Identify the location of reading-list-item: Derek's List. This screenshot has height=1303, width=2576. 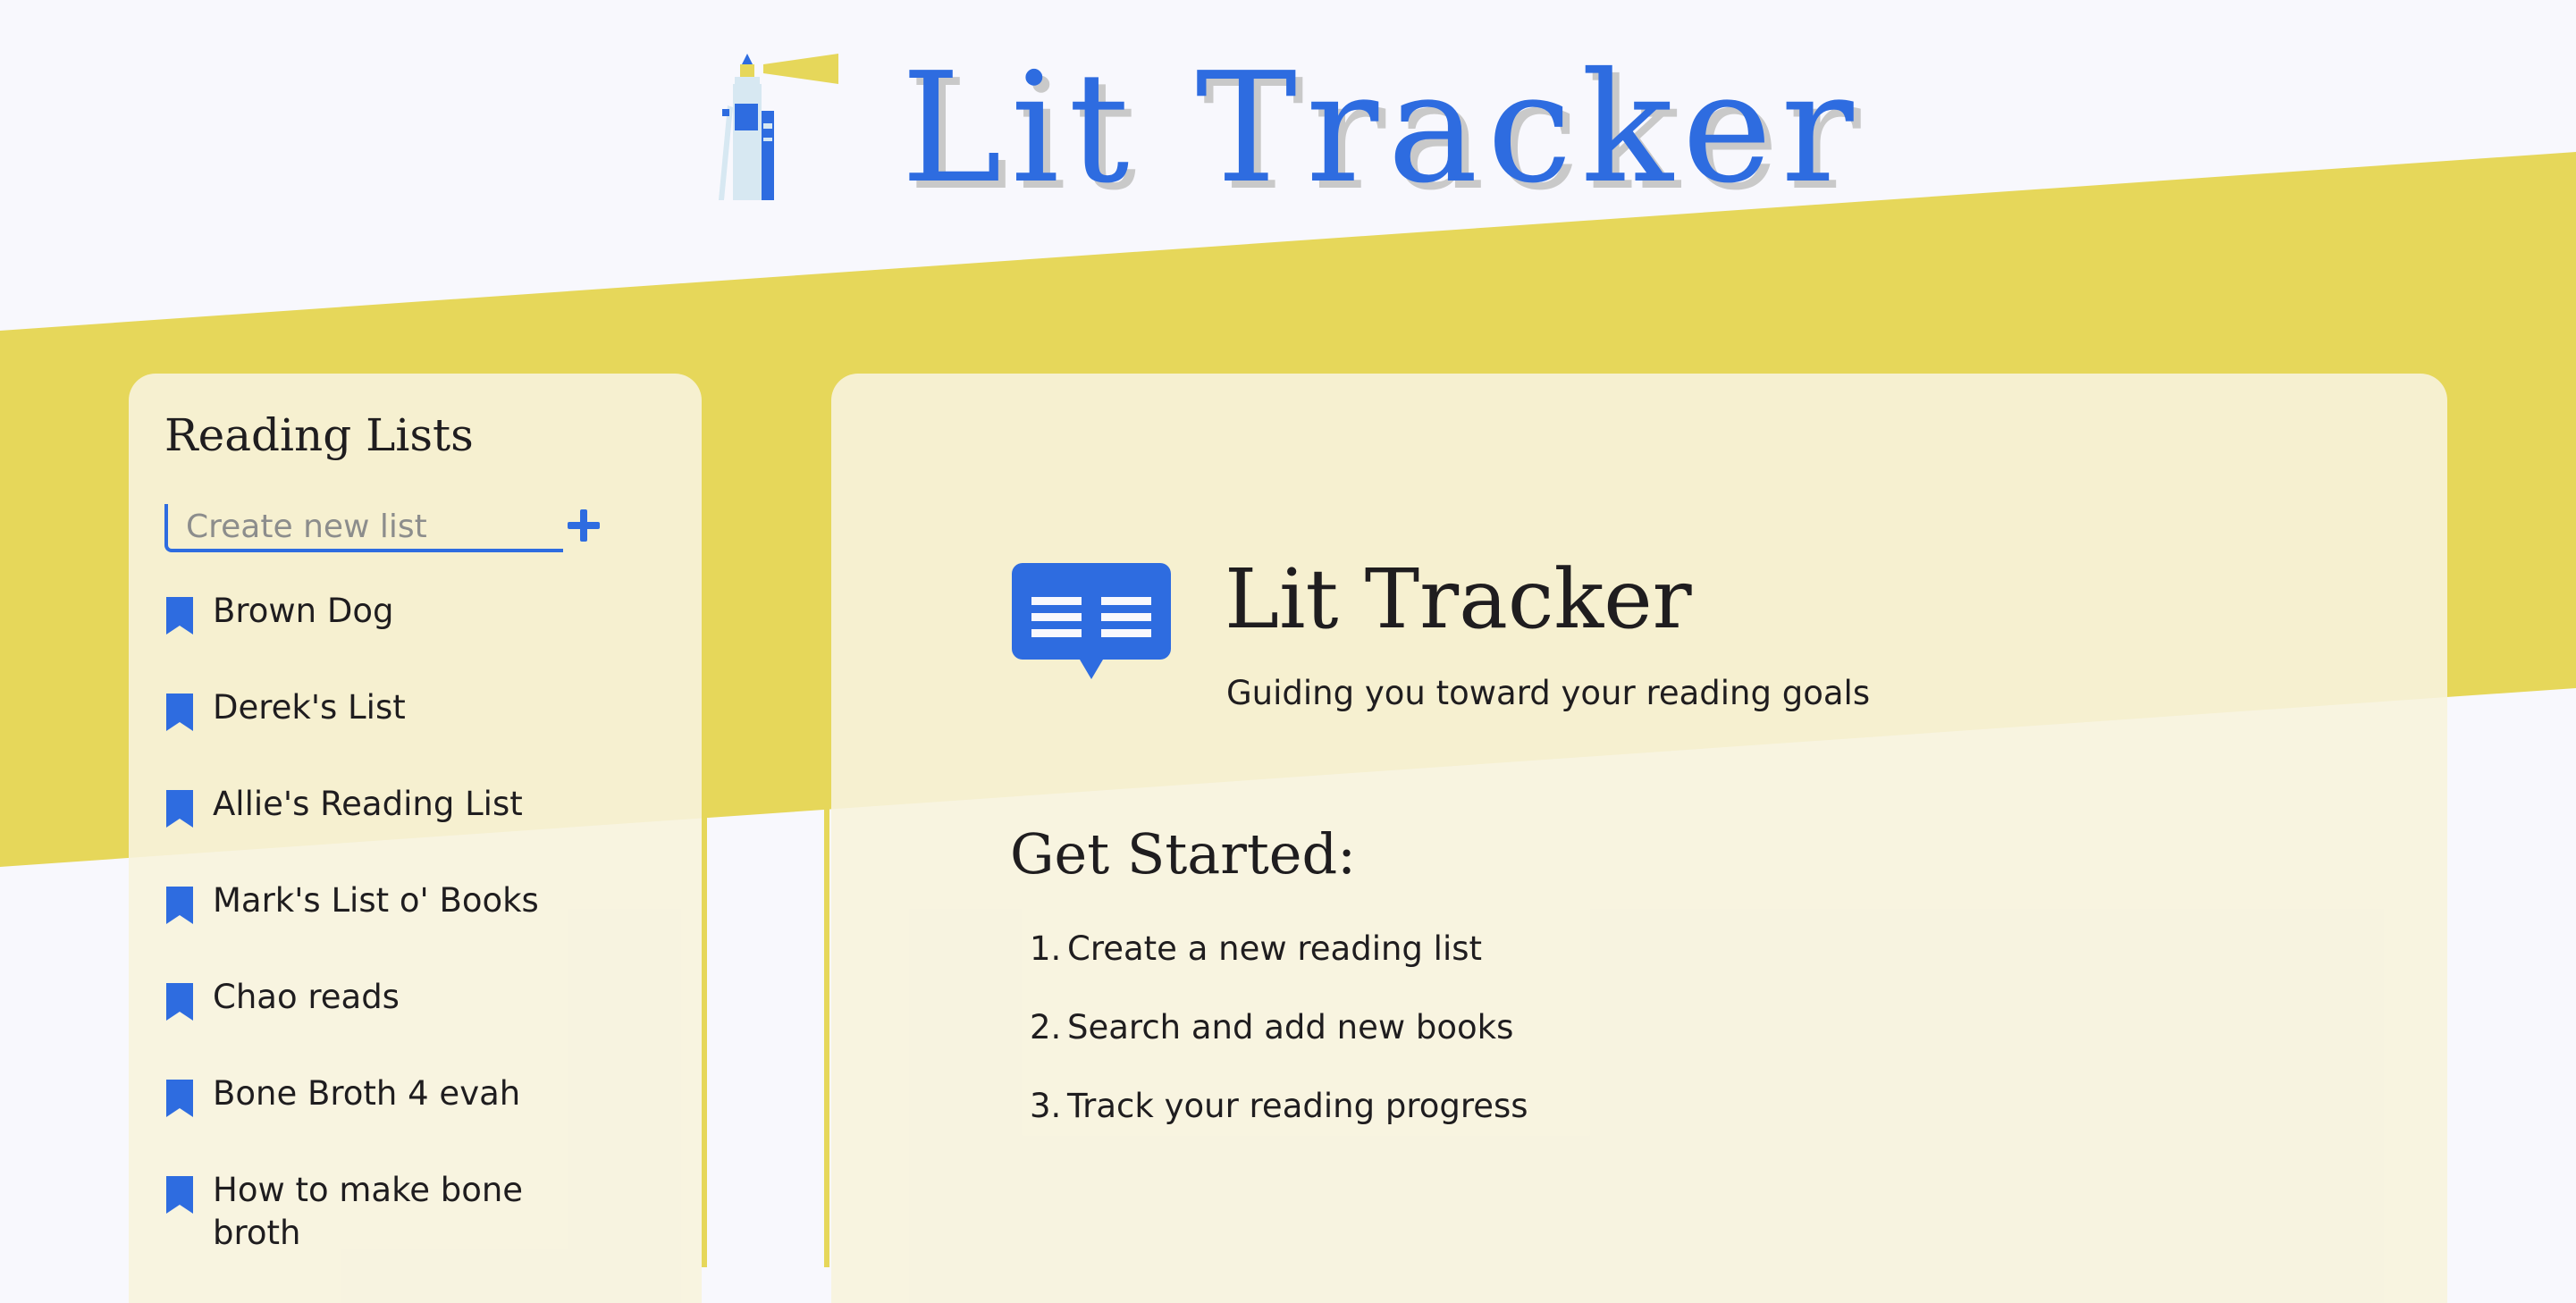
(415, 734).